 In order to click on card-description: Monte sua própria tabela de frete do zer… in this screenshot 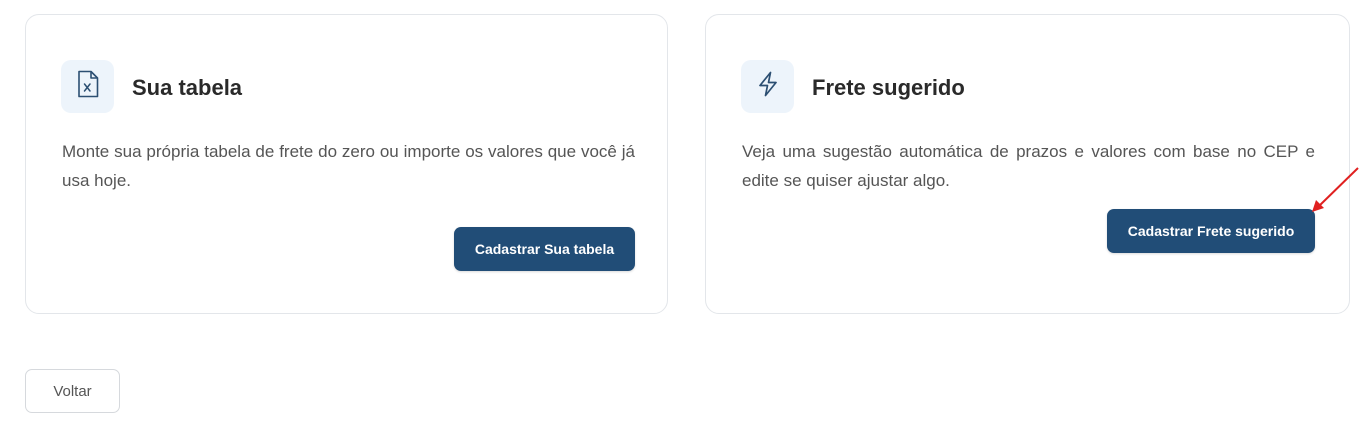, I will do `click(348, 166)`.